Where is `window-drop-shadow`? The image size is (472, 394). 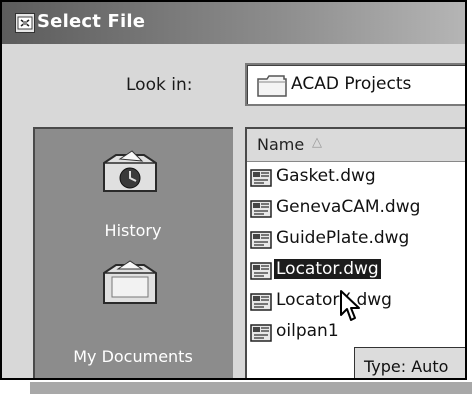
window-drop-shadow is located at coordinates (251, 388).